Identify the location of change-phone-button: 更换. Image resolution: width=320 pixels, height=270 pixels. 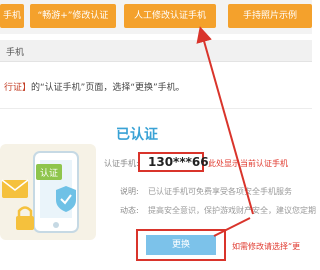
(181, 245).